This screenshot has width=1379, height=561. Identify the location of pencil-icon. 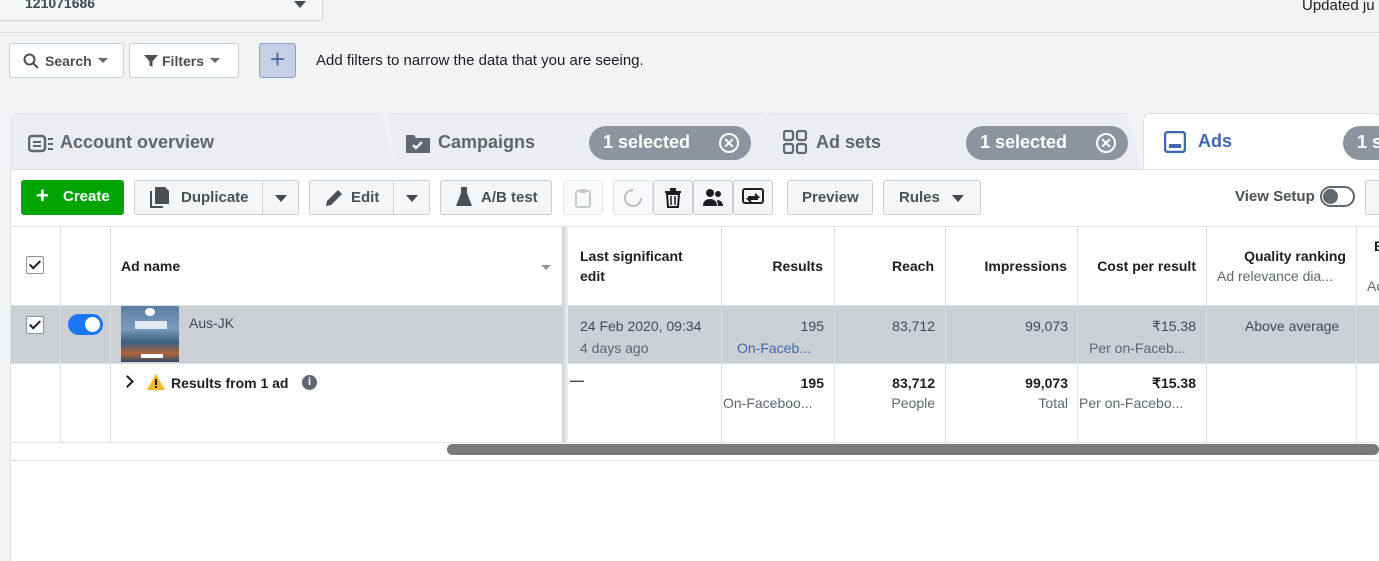
(334, 198).